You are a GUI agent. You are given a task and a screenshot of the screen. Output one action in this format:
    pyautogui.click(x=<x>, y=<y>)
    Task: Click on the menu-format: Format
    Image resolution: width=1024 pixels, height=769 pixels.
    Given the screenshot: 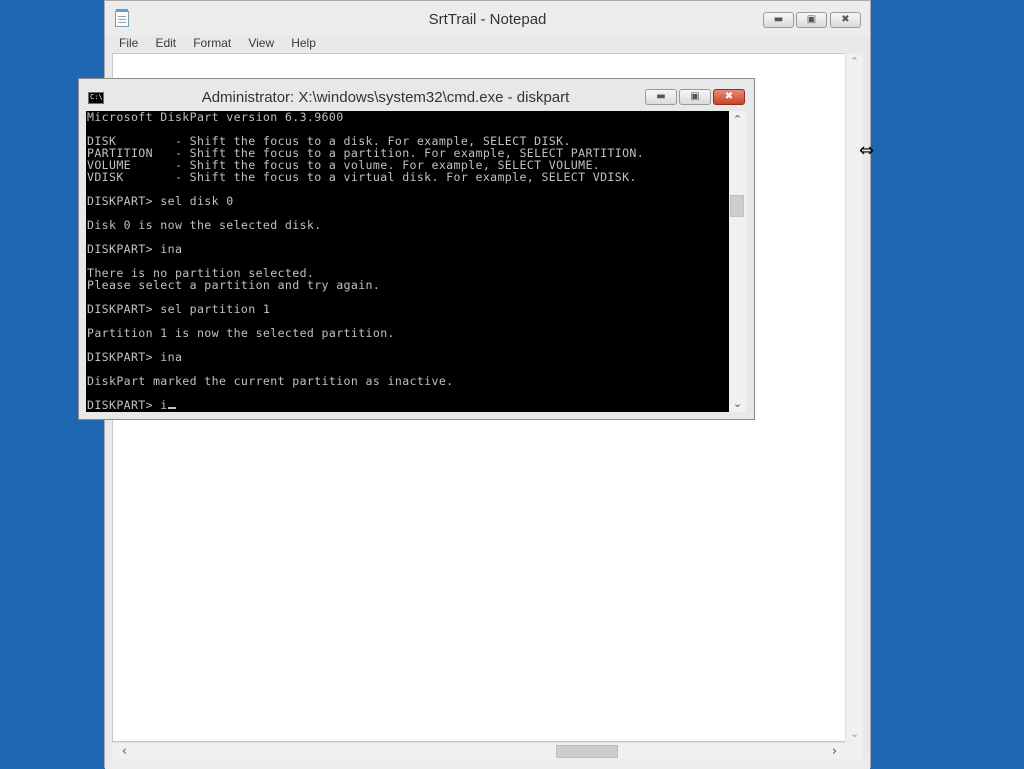 What is the action you would take?
    pyautogui.click(x=212, y=43)
    